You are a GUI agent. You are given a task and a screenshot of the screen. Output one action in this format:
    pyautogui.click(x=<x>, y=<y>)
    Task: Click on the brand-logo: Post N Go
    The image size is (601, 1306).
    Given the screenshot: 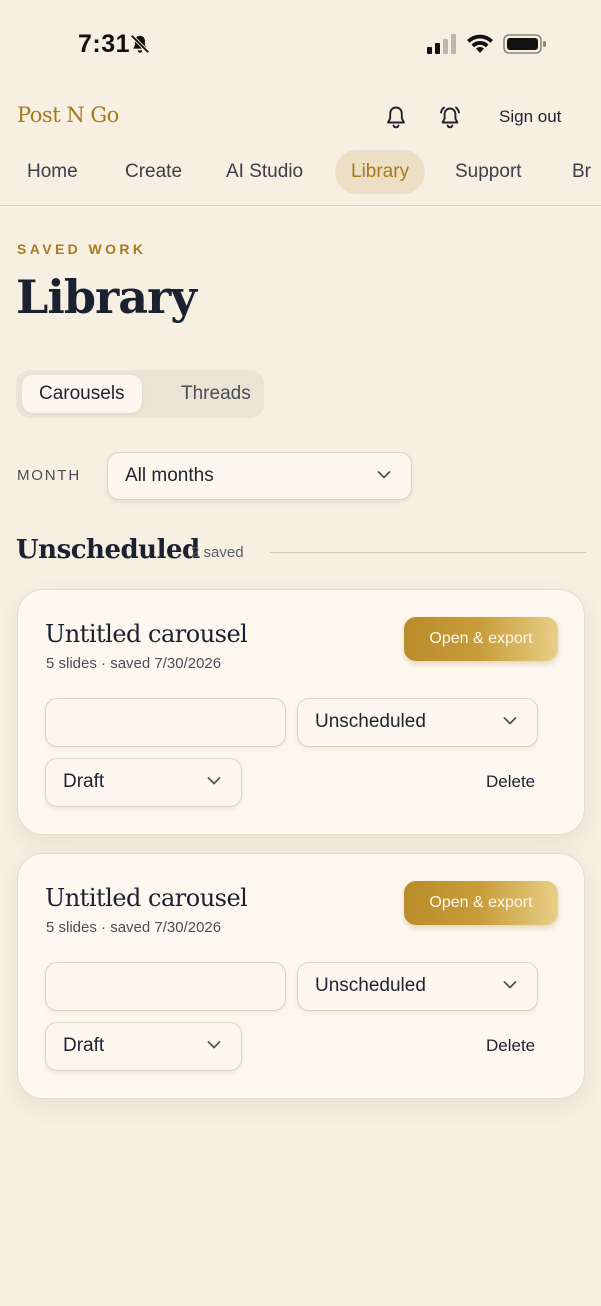 What is the action you would take?
    pyautogui.click(x=68, y=115)
    